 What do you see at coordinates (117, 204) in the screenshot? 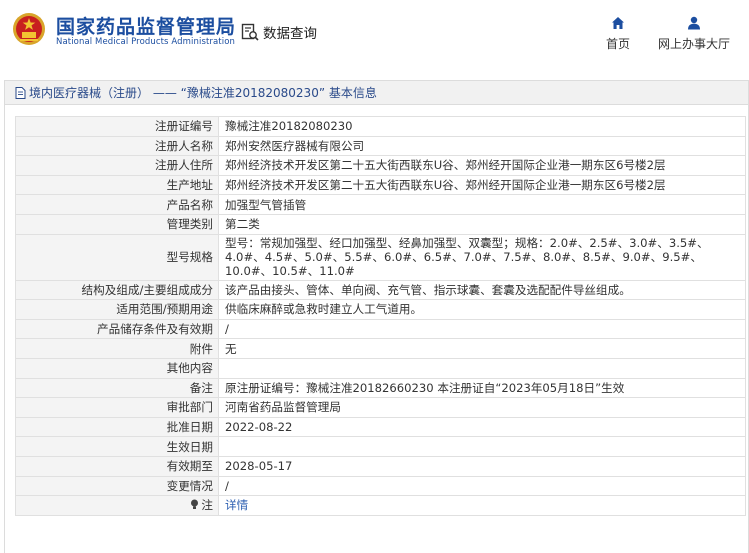
I see `field-label: 产品名称` at bounding box center [117, 204].